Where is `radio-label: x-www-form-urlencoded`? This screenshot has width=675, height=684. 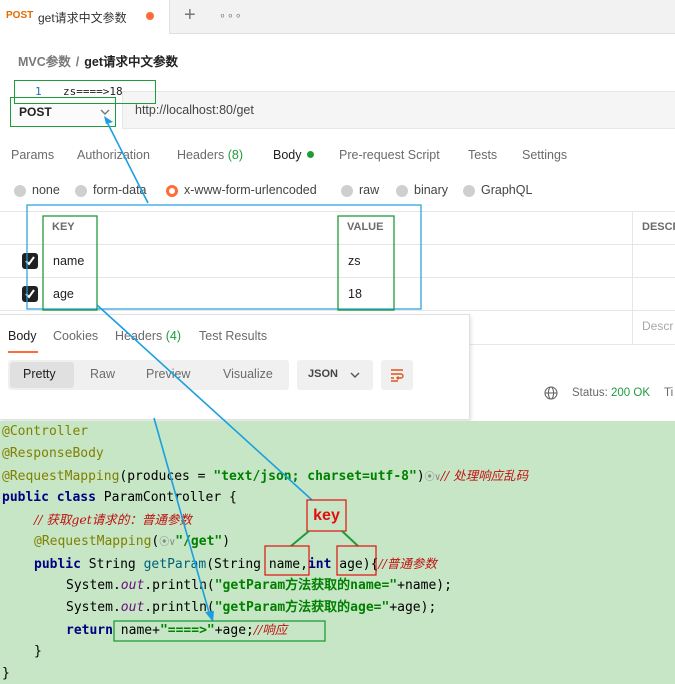
radio-label: x-www-form-urlencoded is located at coordinates (250, 190).